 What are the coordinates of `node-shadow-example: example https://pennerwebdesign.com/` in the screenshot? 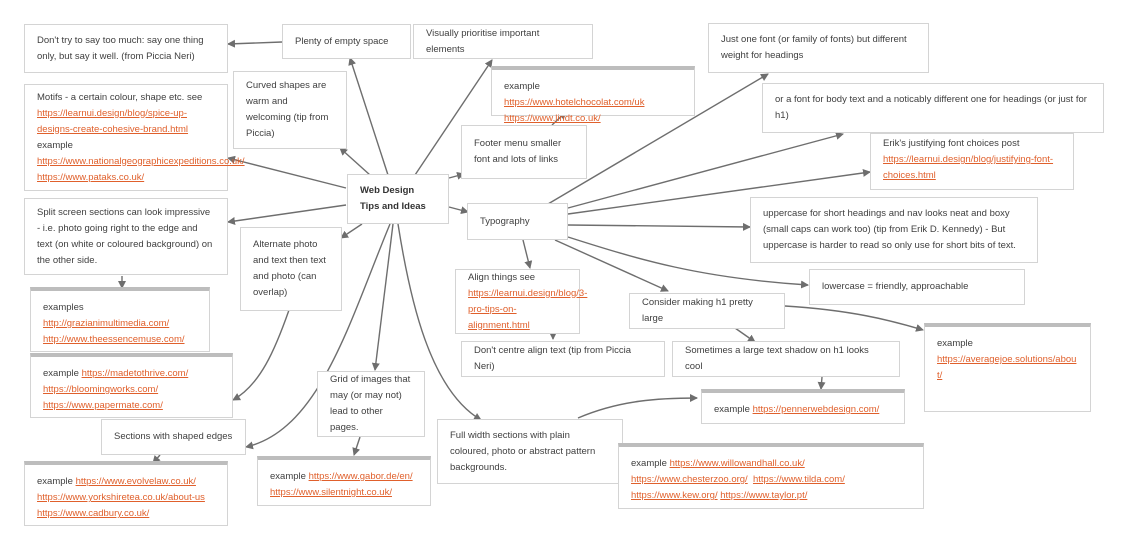 It's located at (803, 406).